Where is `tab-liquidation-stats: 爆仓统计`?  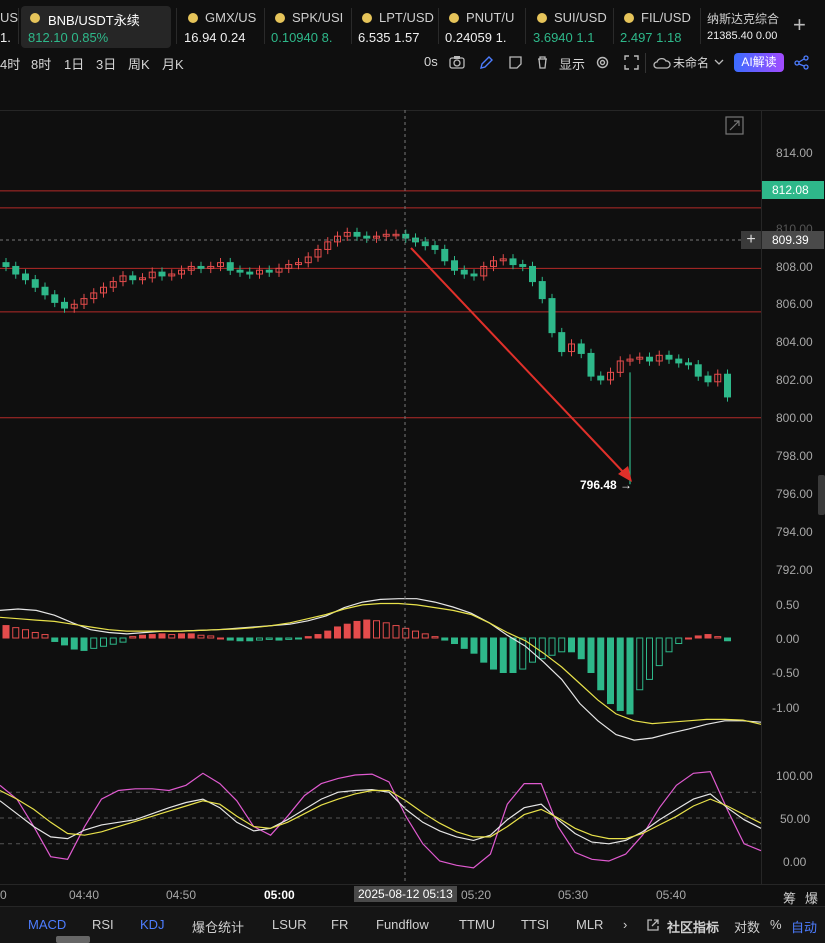
tab-liquidation-stats: 爆仓统计 is located at coordinates (218, 926).